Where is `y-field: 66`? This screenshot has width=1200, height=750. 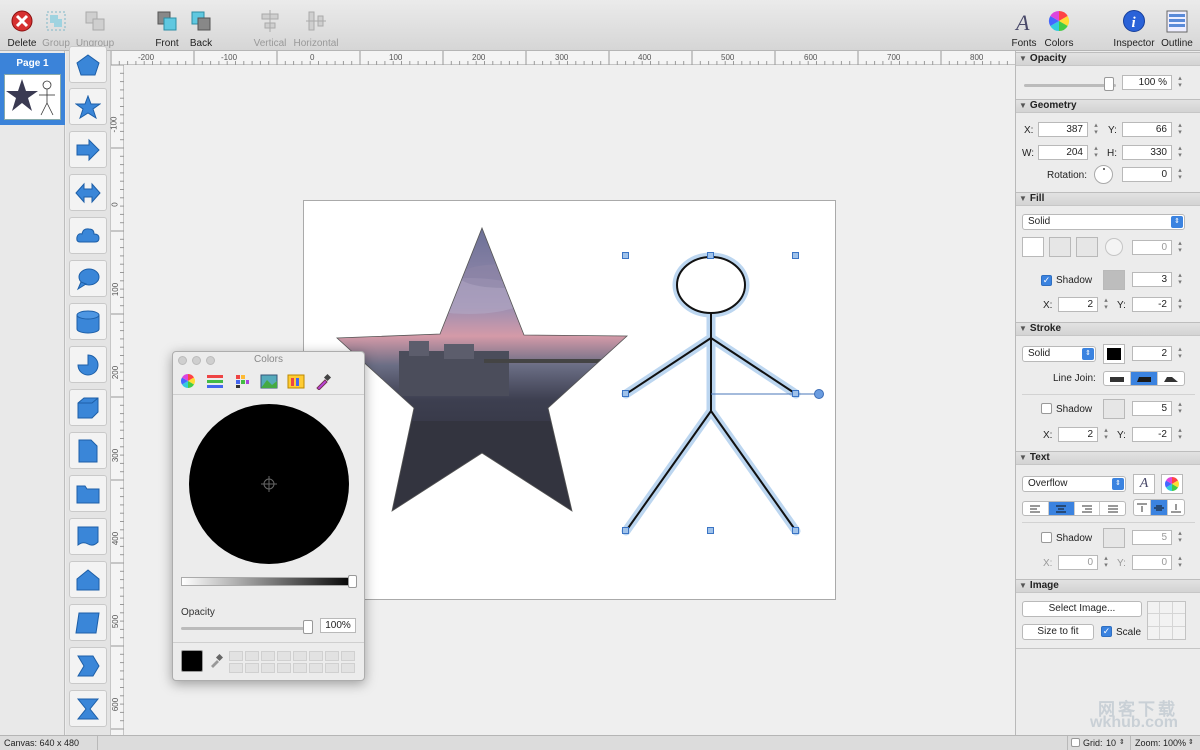 y-field: 66 is located at coordinates (1147, 129).